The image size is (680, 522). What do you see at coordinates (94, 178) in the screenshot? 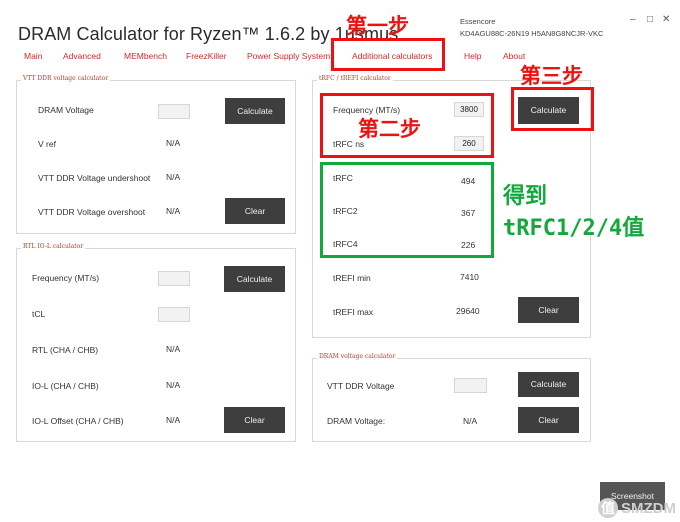
I see `vtt-undershoot-label: VTT DDR Voltage undershoot` at bounding box center [94, 178].